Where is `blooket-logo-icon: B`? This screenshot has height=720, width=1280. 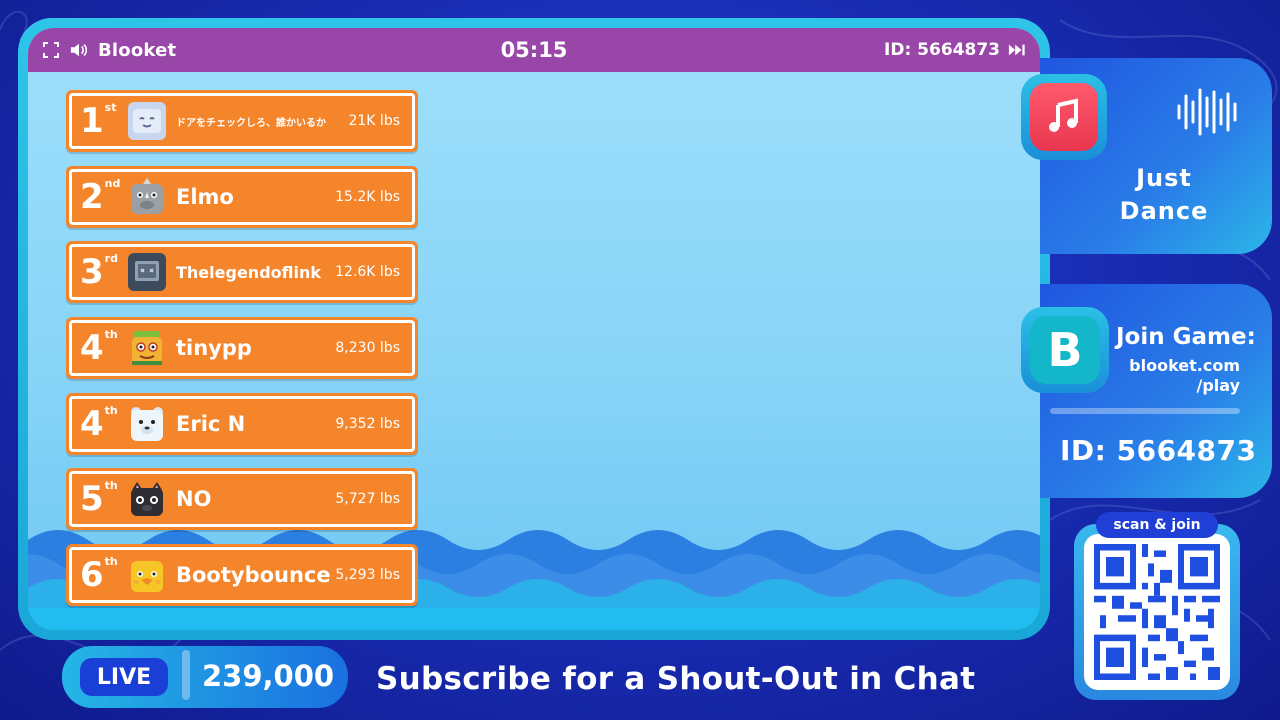 blooket-logo-icon: B is located at coordinates (1065, 350).